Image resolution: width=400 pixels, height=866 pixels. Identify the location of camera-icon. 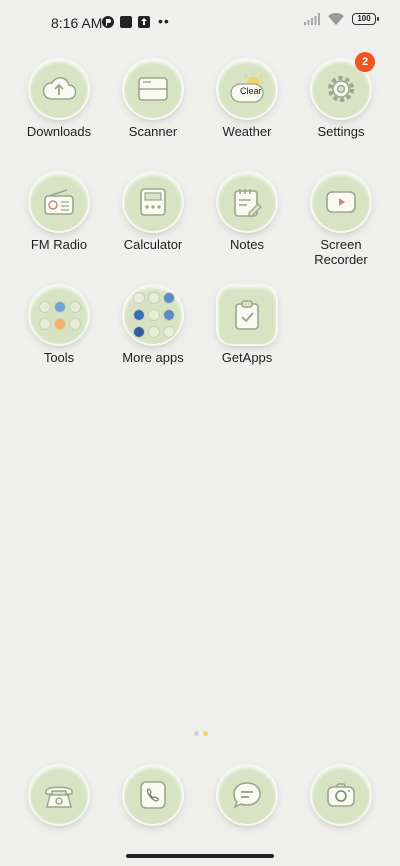
(341, 795).